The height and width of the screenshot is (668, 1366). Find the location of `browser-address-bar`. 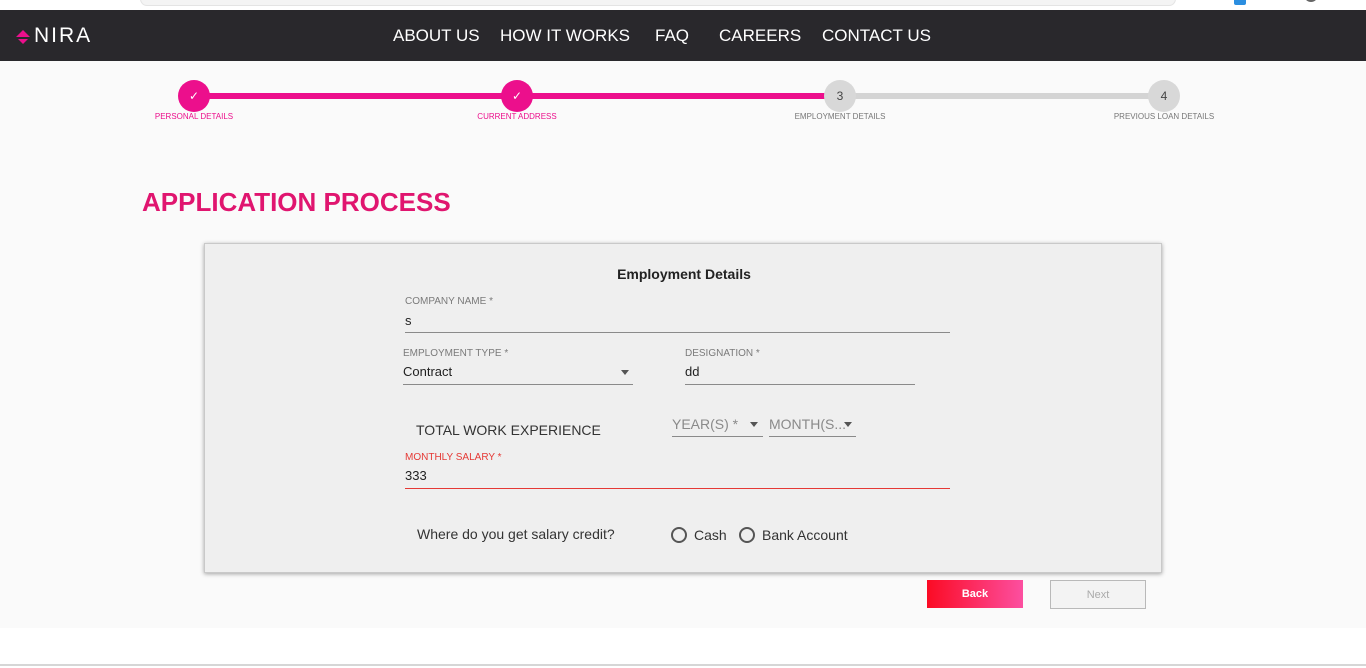

browser-address-bar is located at coordinates (658, 3).